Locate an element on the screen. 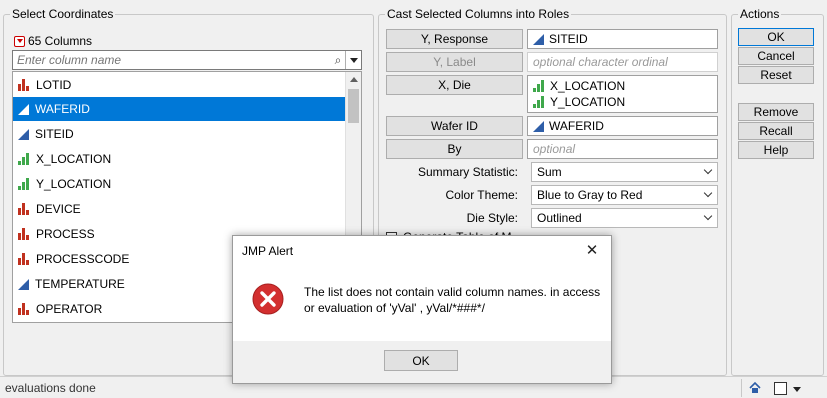  alert-ok-button: OK is located at coordinates (421, 360).